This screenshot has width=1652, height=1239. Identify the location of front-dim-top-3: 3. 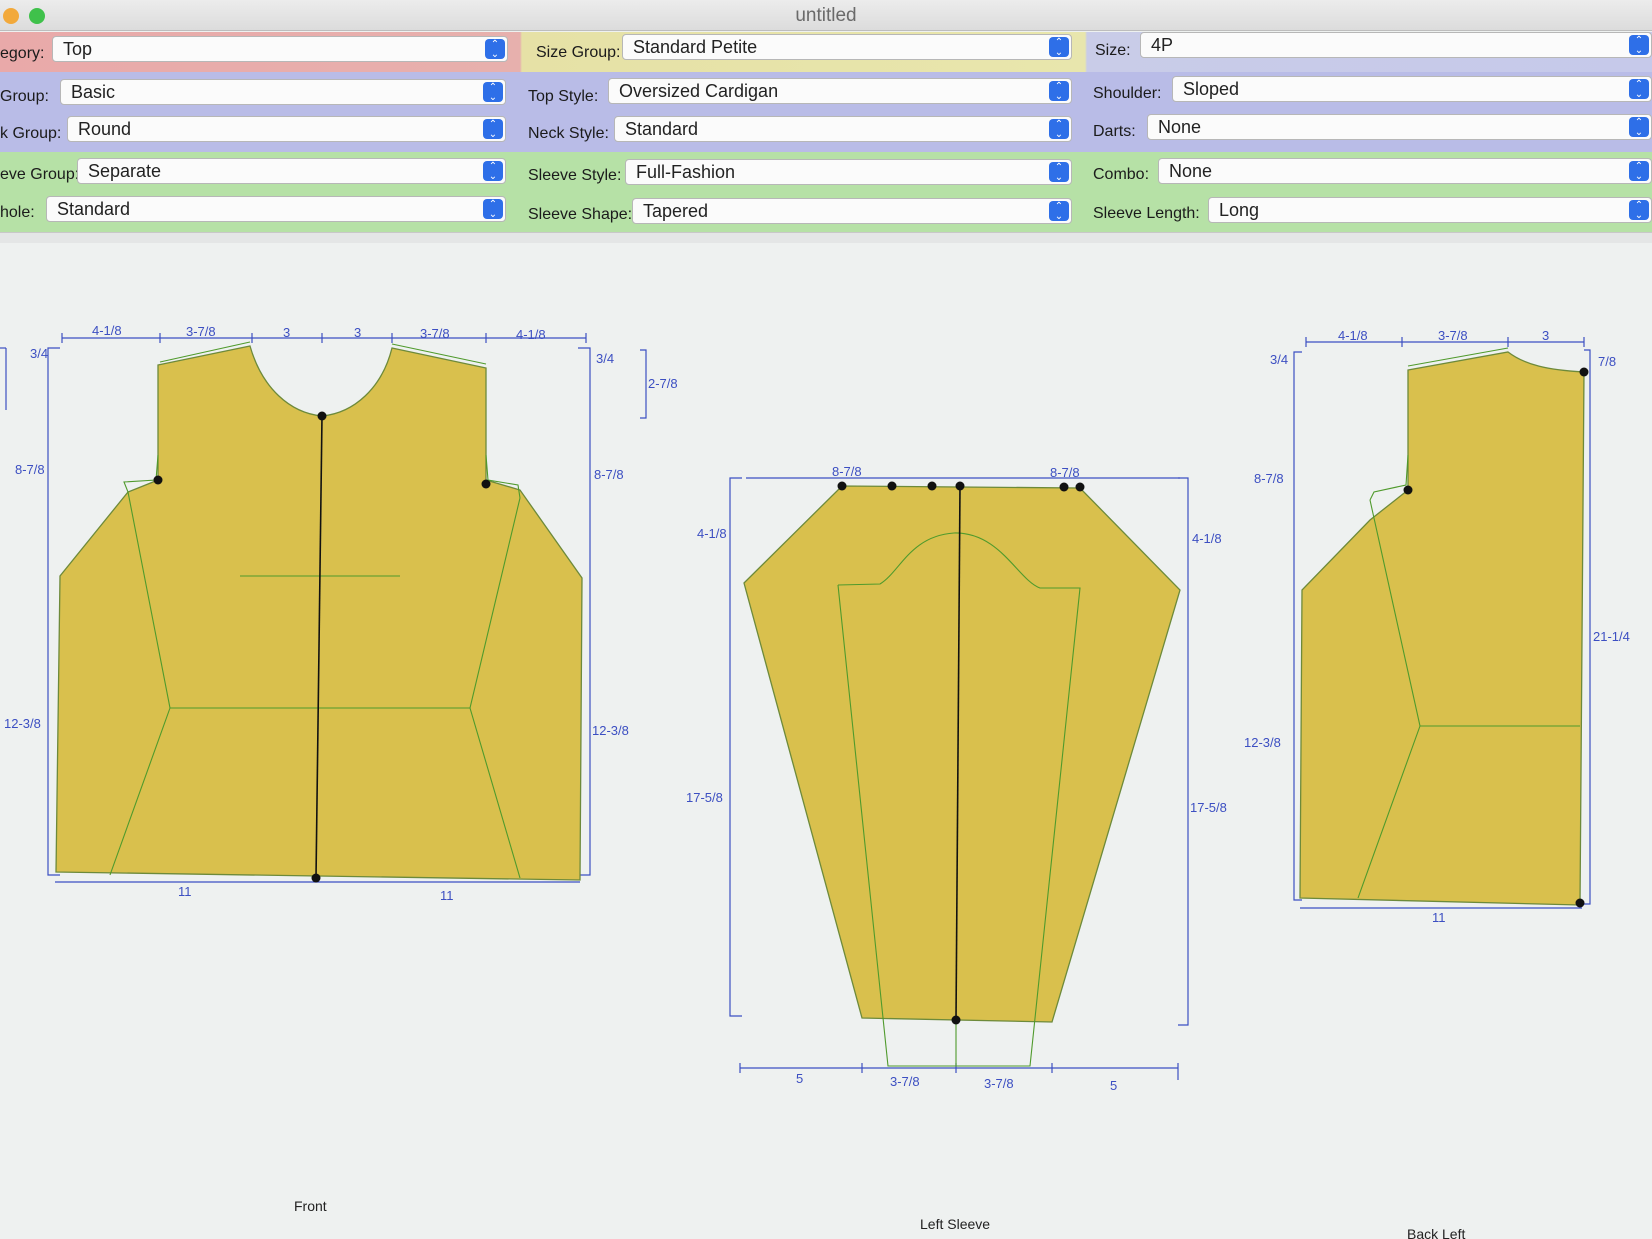
(286, 332).